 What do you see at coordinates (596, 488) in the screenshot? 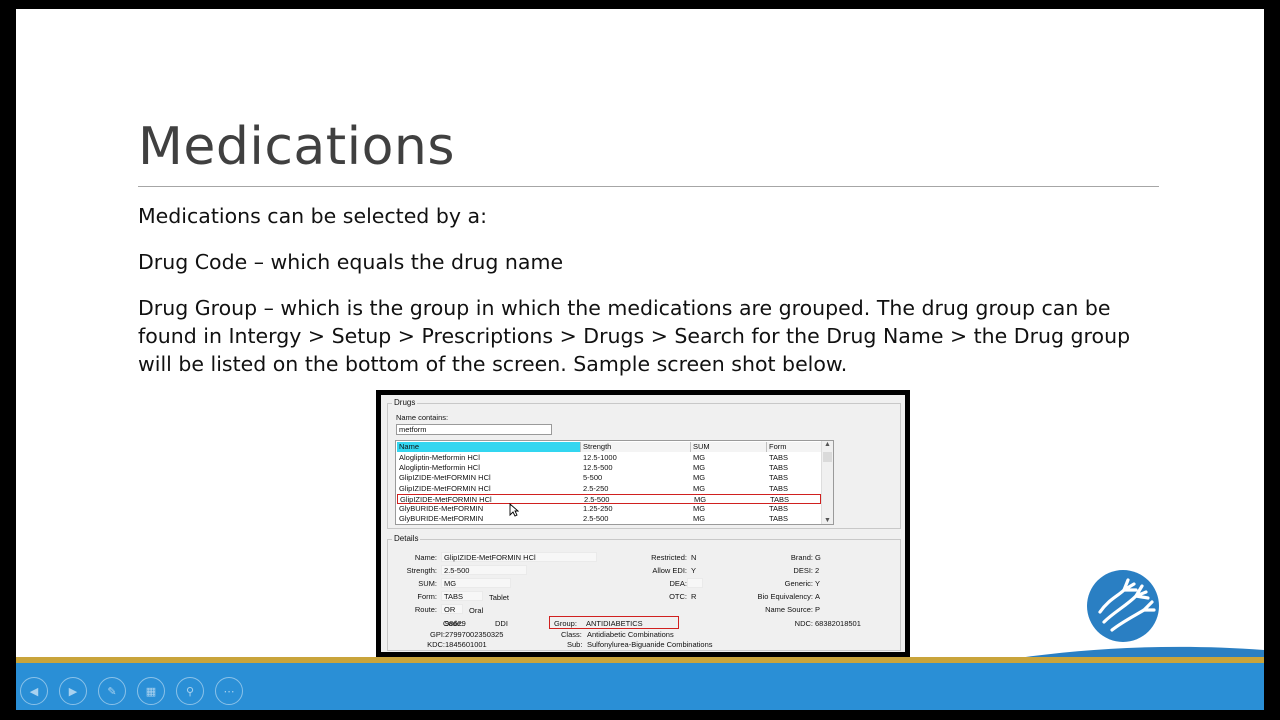
I see `cell-strength: 2.5-250` at bounding box center [596, 488].